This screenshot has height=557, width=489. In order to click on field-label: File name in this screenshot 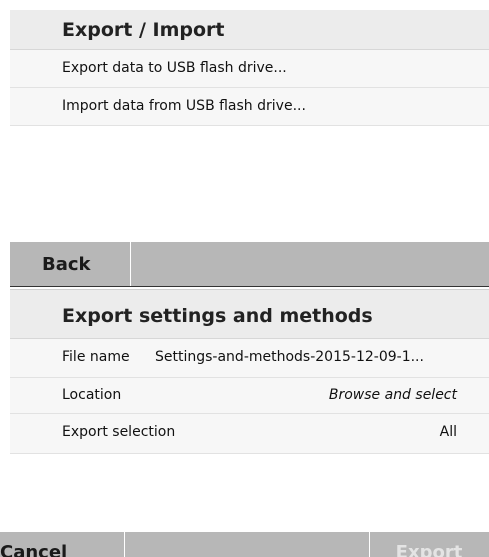, I will do `click(96, 357)`.